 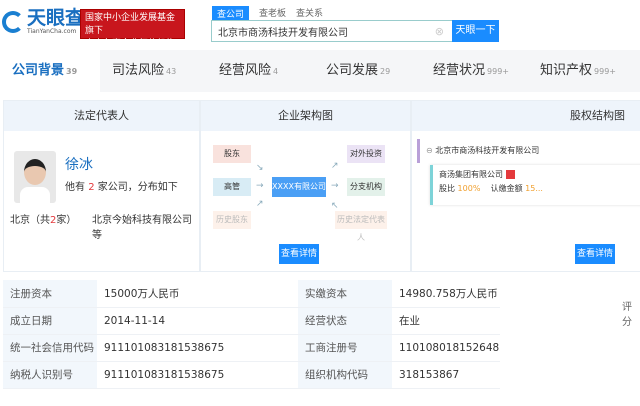 I want to click on field-value: 110108018152648, so click(x=446, y=348).